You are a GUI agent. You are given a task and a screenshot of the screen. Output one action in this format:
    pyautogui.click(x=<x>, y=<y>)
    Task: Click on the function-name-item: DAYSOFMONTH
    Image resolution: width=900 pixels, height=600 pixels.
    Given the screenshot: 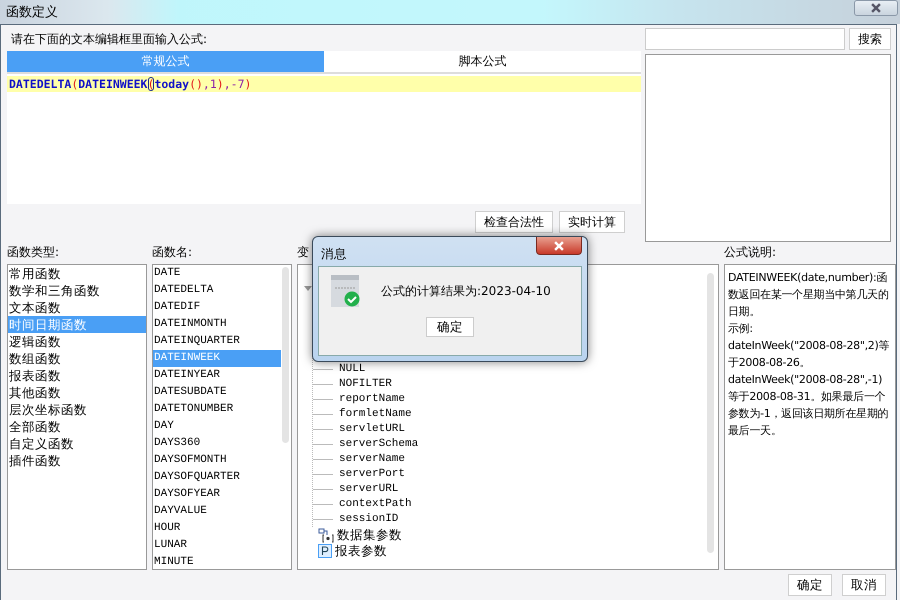 What is the action you would take?
    pyautogui.click(x=217, y=460)
    